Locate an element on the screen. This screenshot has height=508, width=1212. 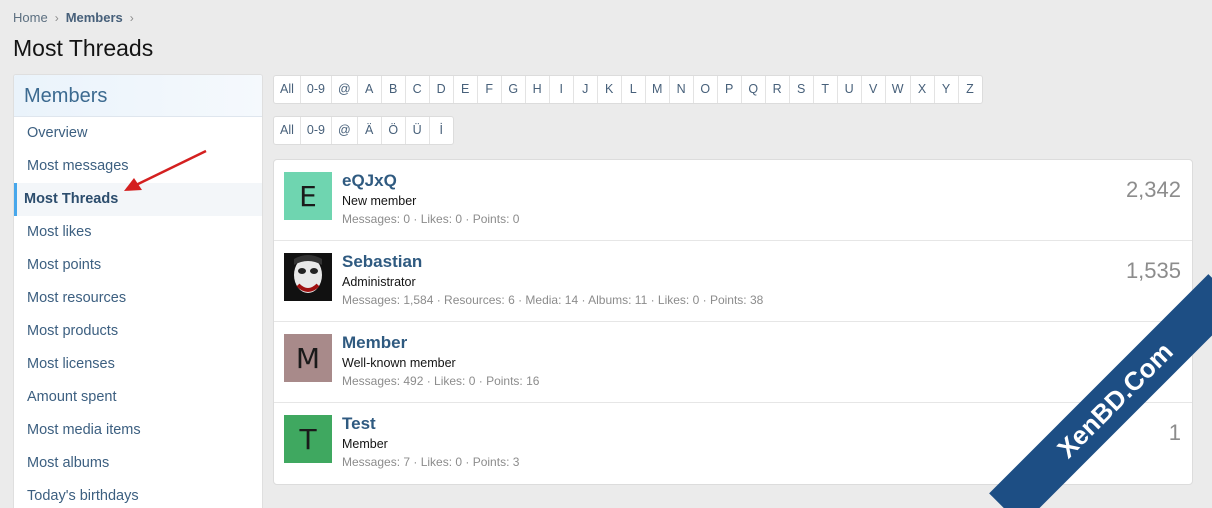
member-title: Administrator is located at coordinates (379, 282).